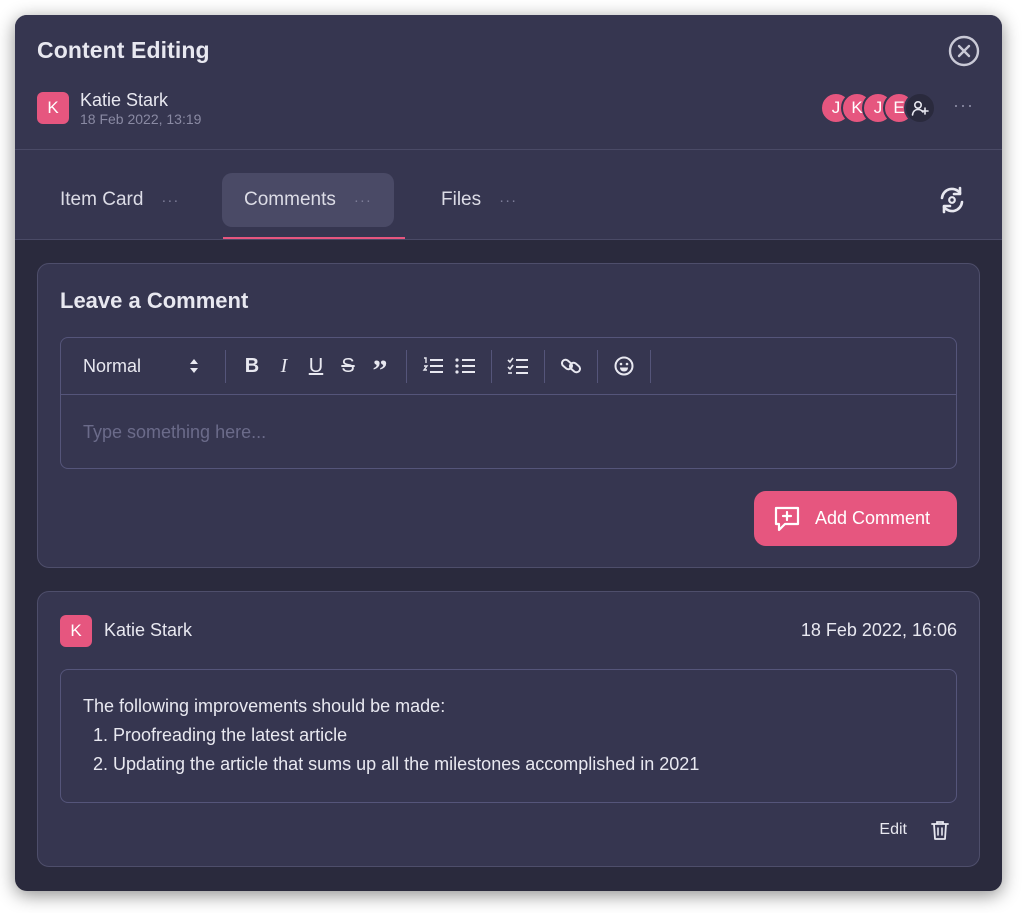 This screenshot has width=1024, height=913. What do you see at coordinates (523, 735) in the screenshot?
I see `list-item: Proofreading the latest article` at bounding box center [523, 735].